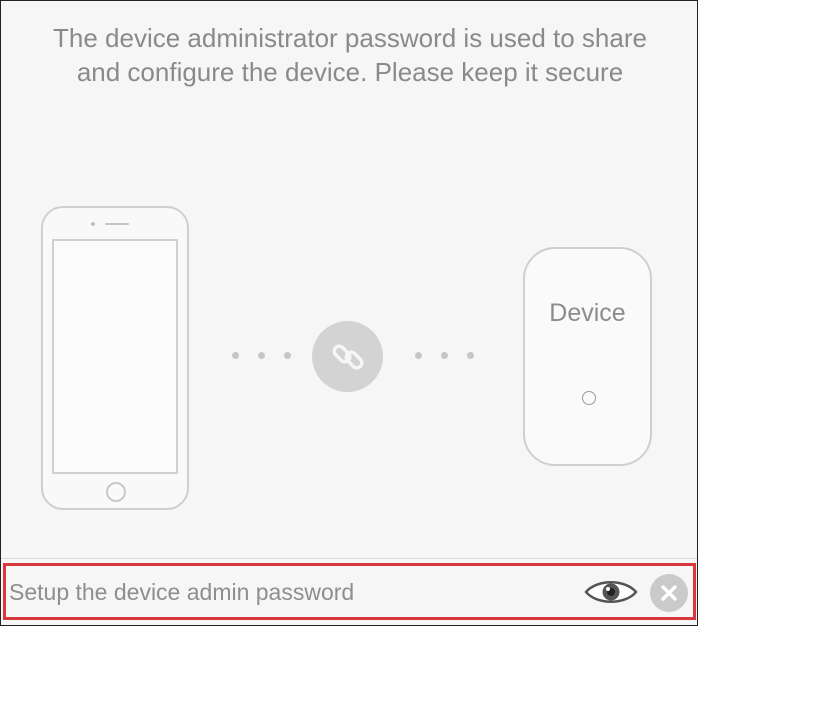 The height and width of the screenshot is (701, 831). What do you see at coordinates (347, 356) in the screenshot?
I see `link-icon` at bounding box center [347, 356].